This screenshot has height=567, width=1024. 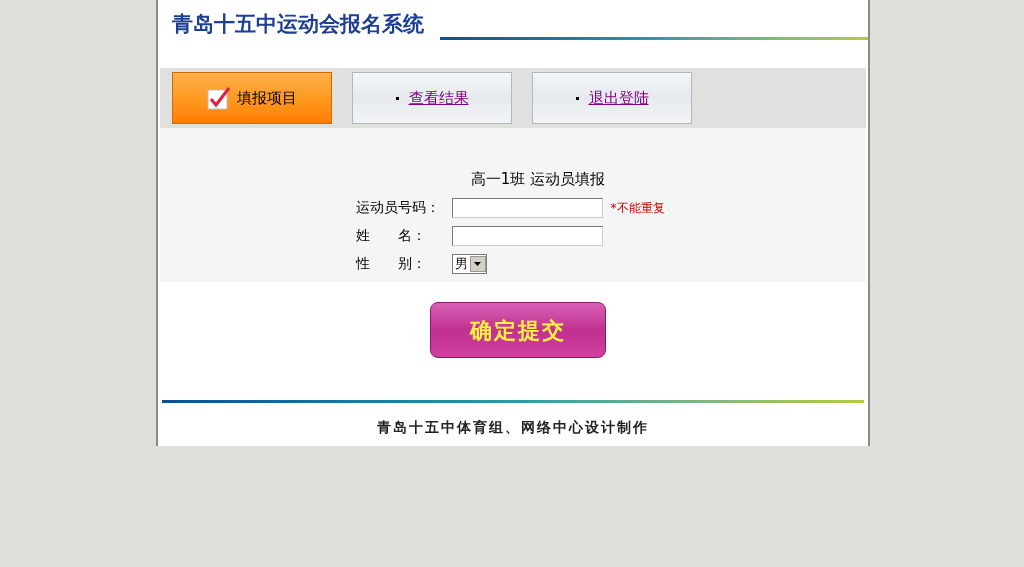 What do you see at coordinates (637, 208) in the screenshot?
I see `field-note: *不能重复` at bounding box center [637, 208].